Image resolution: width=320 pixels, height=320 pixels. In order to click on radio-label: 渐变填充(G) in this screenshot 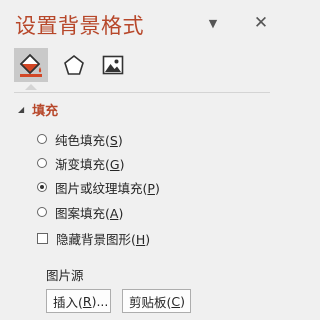, I will do `click(90, 164)`.